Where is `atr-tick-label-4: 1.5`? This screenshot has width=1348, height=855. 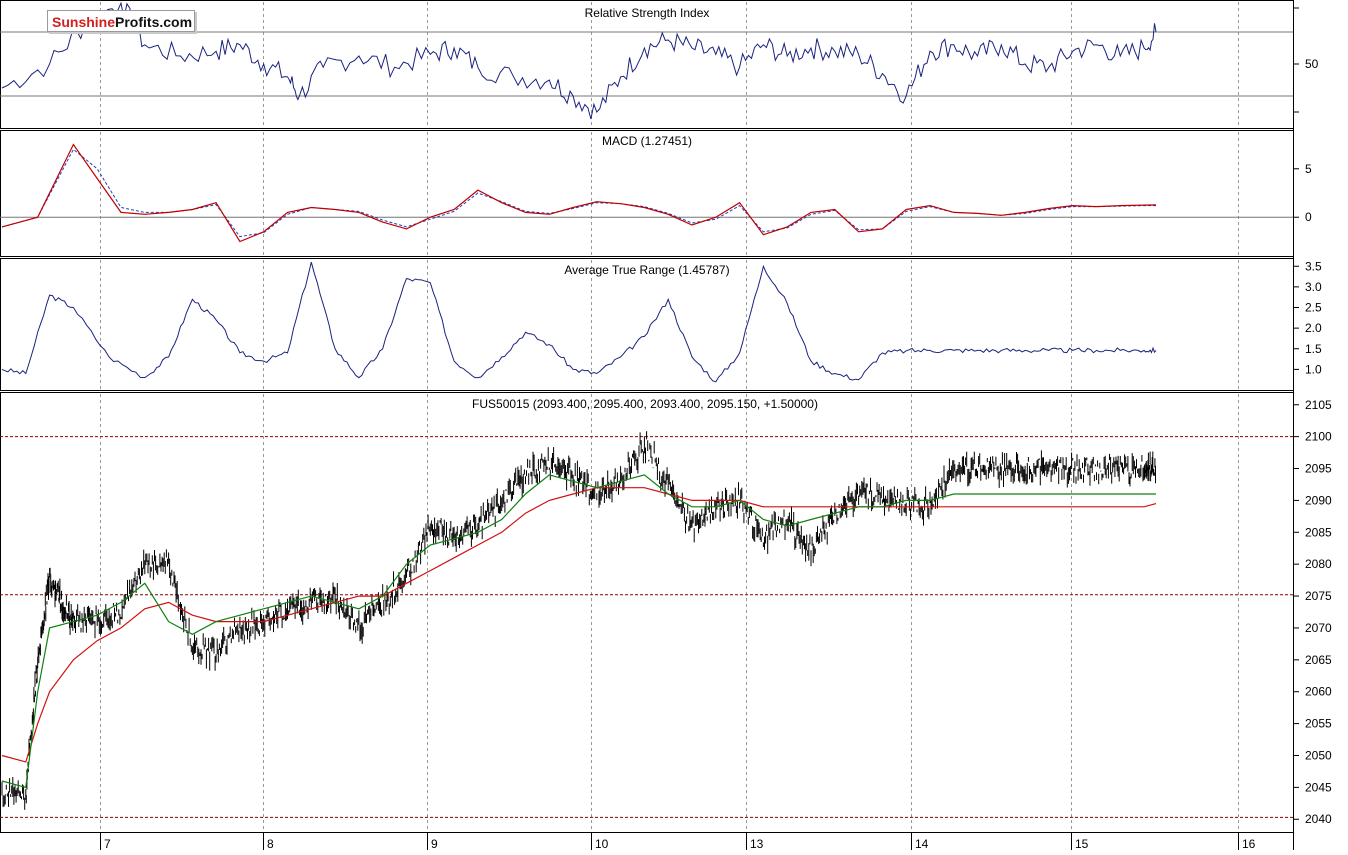
atr-tick-label-4: 1.5 is located at coordinates (1313, 349).